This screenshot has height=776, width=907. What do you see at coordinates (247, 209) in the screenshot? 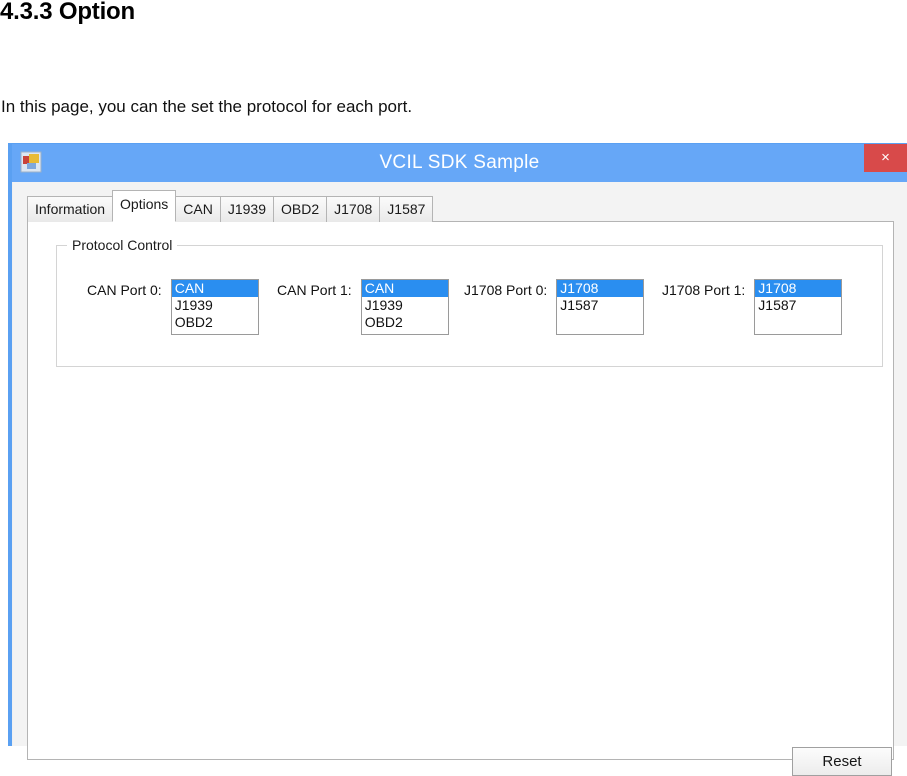
I see `tab-j1939: J1939` at bounding box center [247, 209].